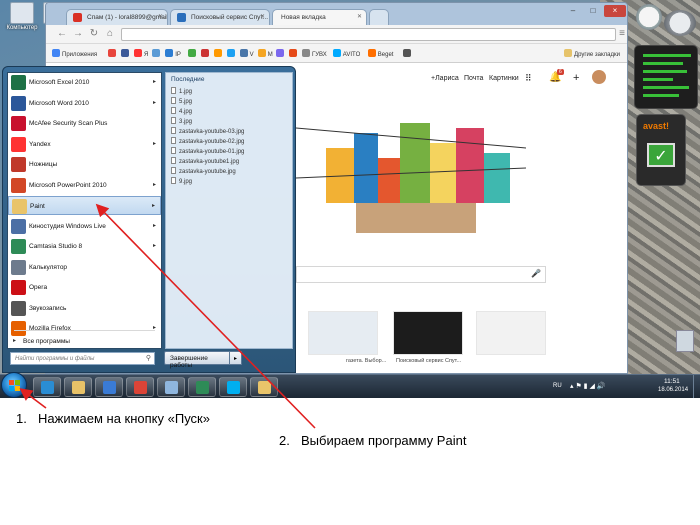 This screenshot has height=525, width=700. Describe the element at coordinates (236, 358) in the screenshot. I see `shutdown-options-button: ▸` at that location.